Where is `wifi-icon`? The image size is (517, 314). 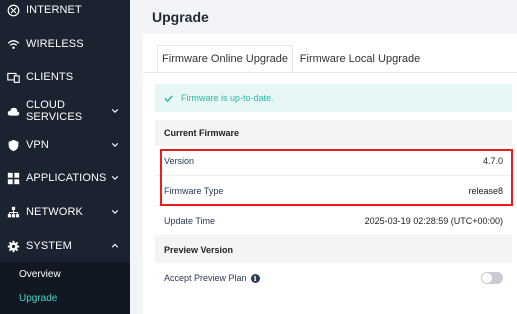
wifi-icon is located at coordinates (13, 44).